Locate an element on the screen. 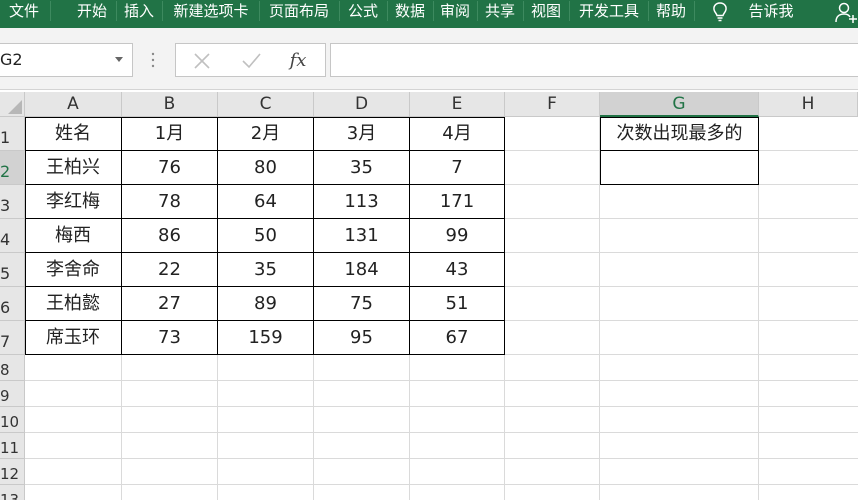 The height and width of the screenshot is (500, 858). table-cell: 席玉环 is located at coordinates (73, 337).